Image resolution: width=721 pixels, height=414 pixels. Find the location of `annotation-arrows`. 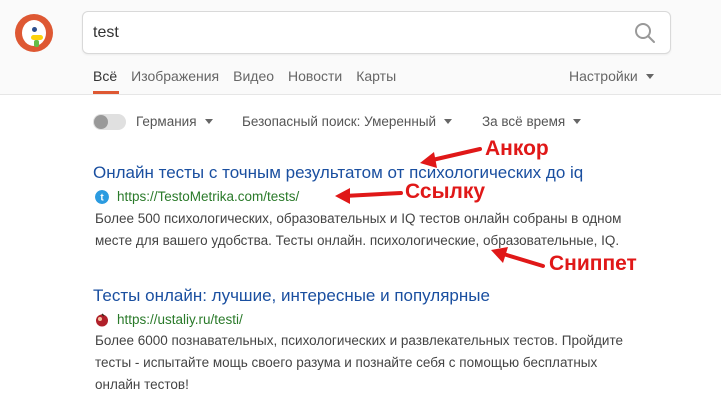

annotation-arrows is located at coordinates (440, 207).